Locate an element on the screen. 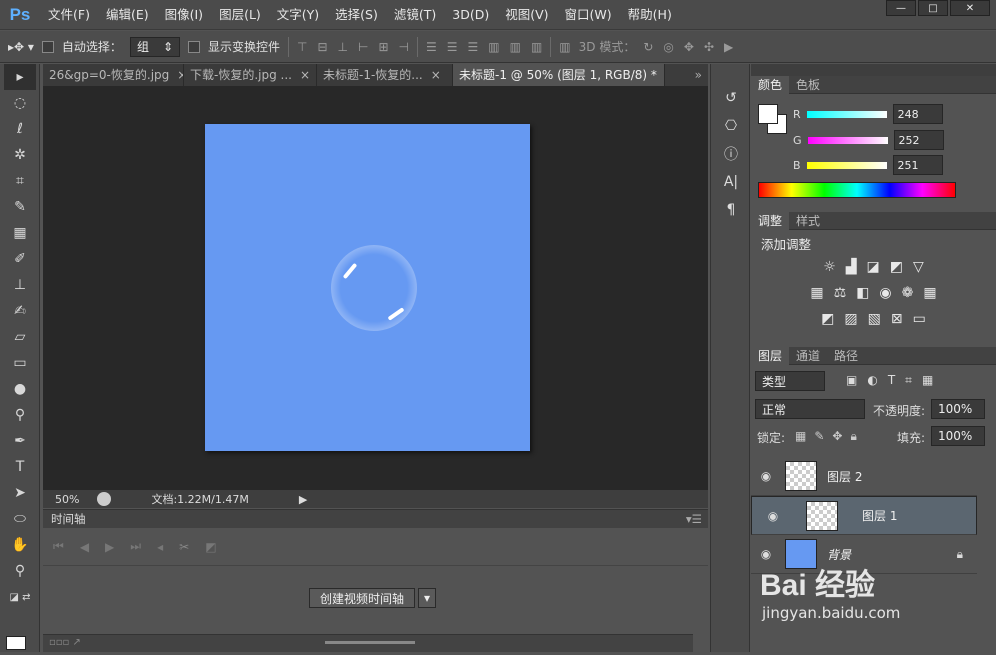  auto-select-dropdown: 组⇕ is located at coordinates (155, 47).